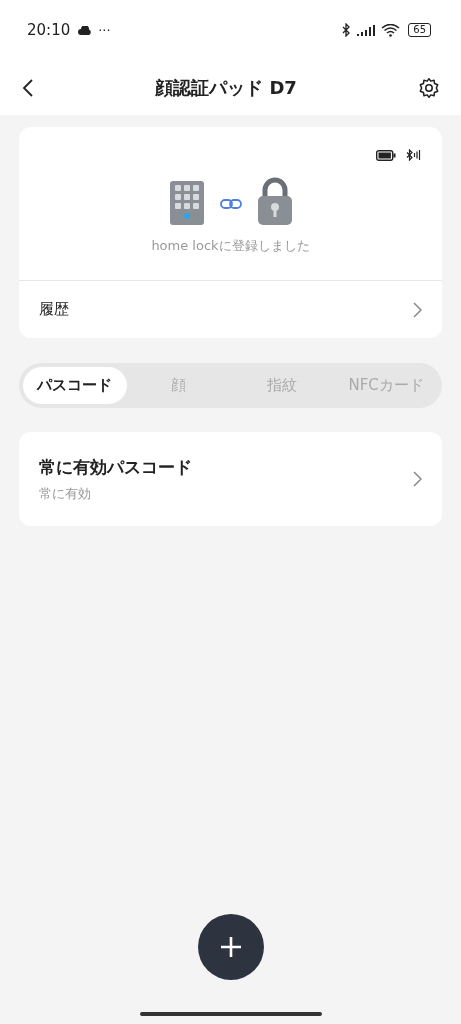 The width and height of the screenshot is (461, 1024). I want to click on tab: パスコード, so click(75, 385).